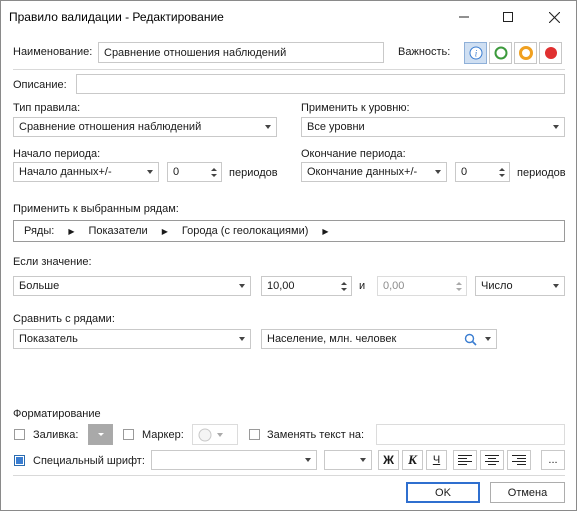 The height and width of the screenshot is (511, 577). I want to click on fill-checkbox, so click(19, 434).